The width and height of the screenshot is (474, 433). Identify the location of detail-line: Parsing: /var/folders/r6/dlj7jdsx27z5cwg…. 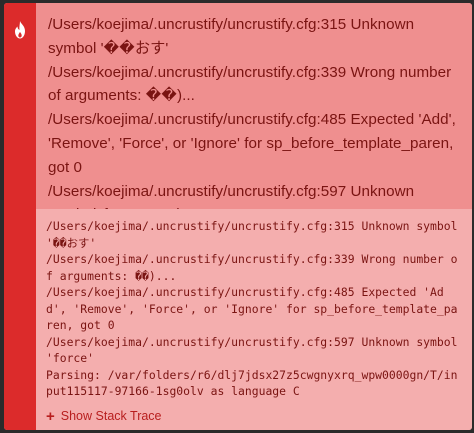
(252, 383).